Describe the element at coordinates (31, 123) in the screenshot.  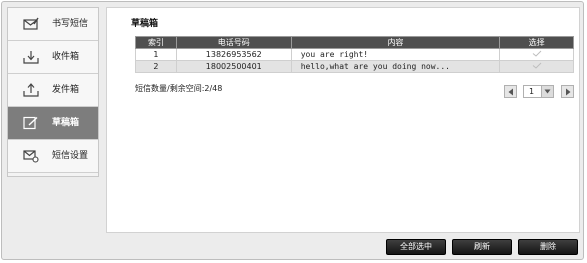
I see `drafts-icon` at that location.